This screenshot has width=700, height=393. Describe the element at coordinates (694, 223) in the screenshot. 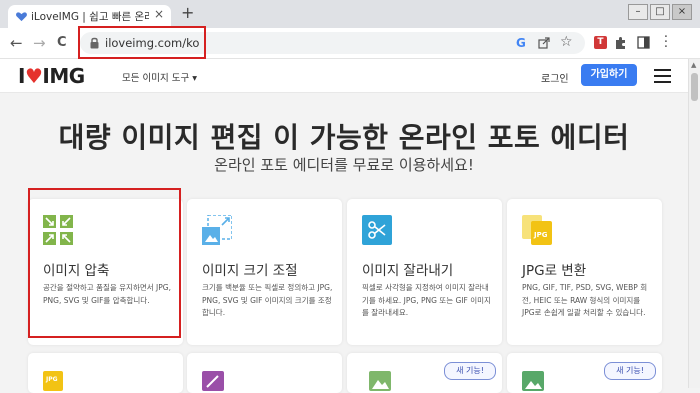

I see `page-scrollbar: ▲` at that location.